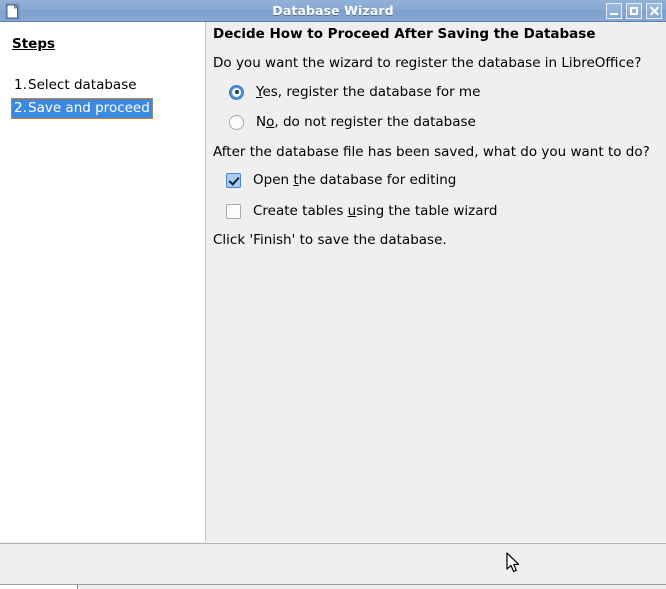  What do you see at coordinates (236, 122) in the screenshot?
I see `radio-off-icon` at bounding box center [236, 122].